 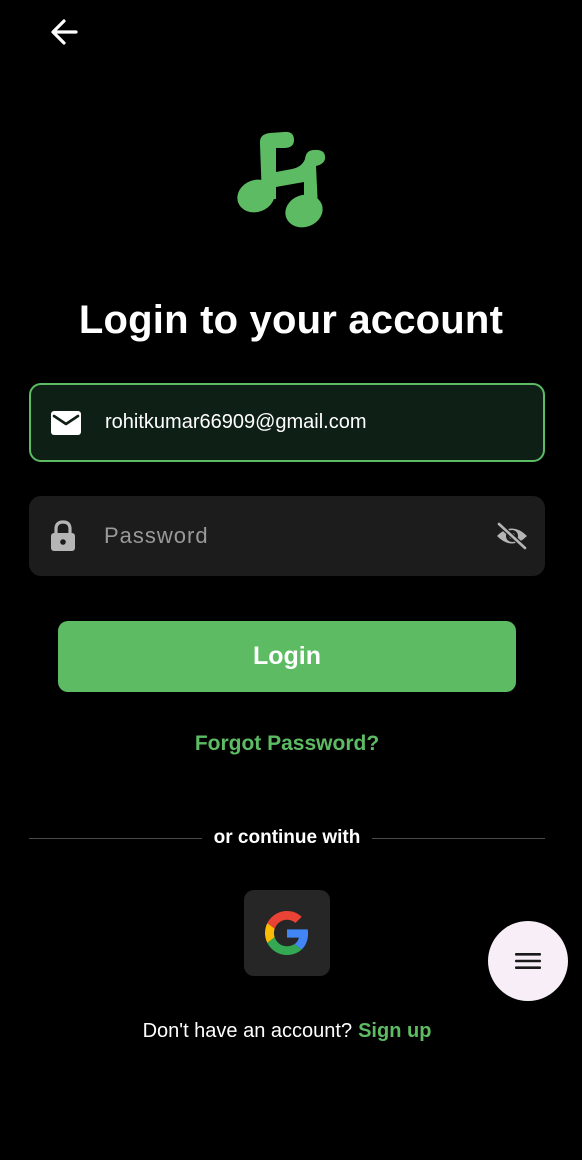 What do you see at coordinates (247, 1031) in the screenshot?
I see `signup-prompt: Don't have an account?` at bounding box center [247, 1031].